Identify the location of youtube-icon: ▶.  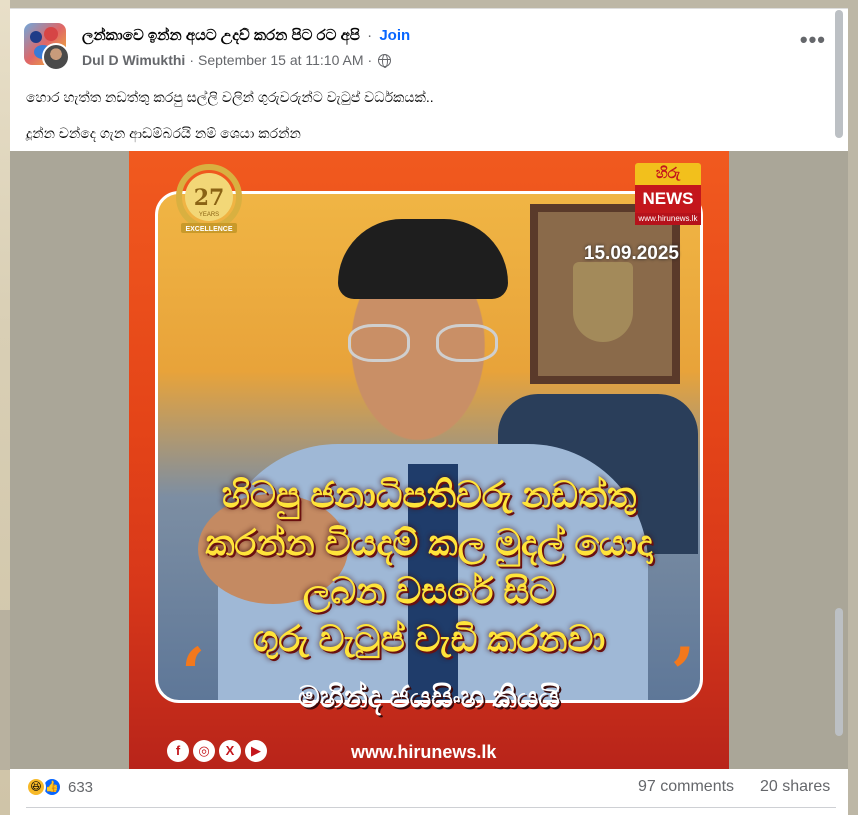
(256, 751).